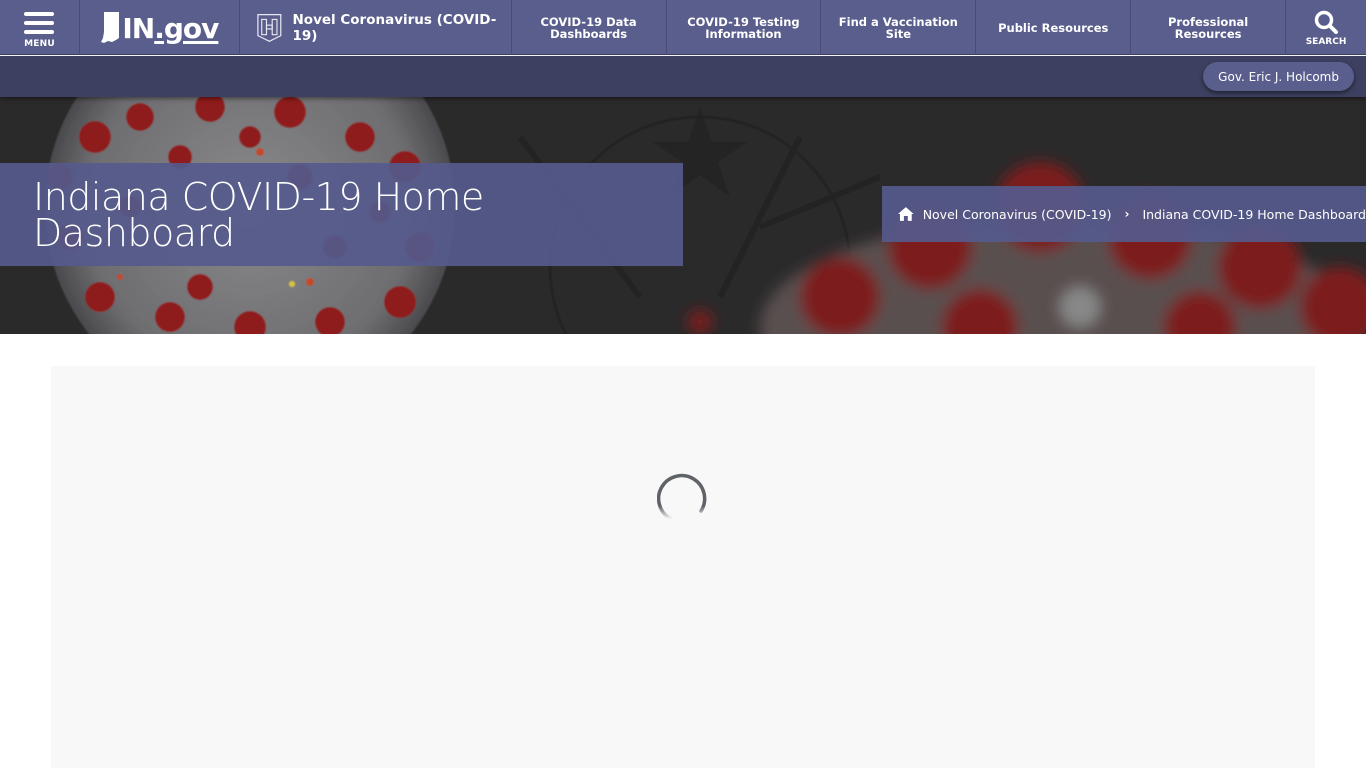 The height and width of the screenshot is (768, 1366). I want to click on logo-gov: .gov, so click(186, 28).